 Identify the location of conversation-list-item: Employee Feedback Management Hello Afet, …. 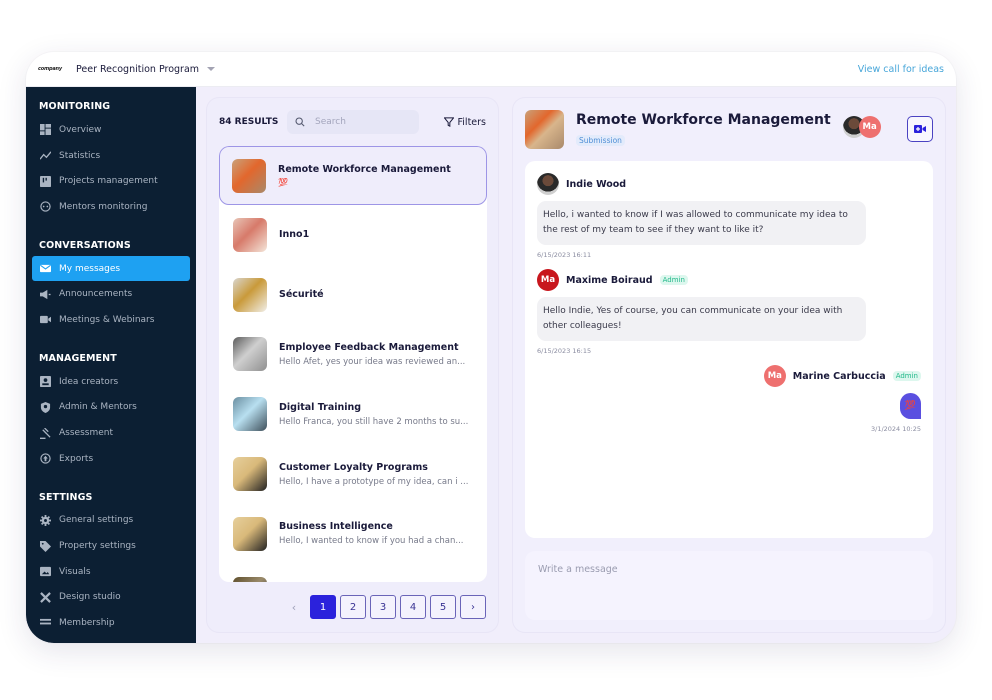
(353, 355).